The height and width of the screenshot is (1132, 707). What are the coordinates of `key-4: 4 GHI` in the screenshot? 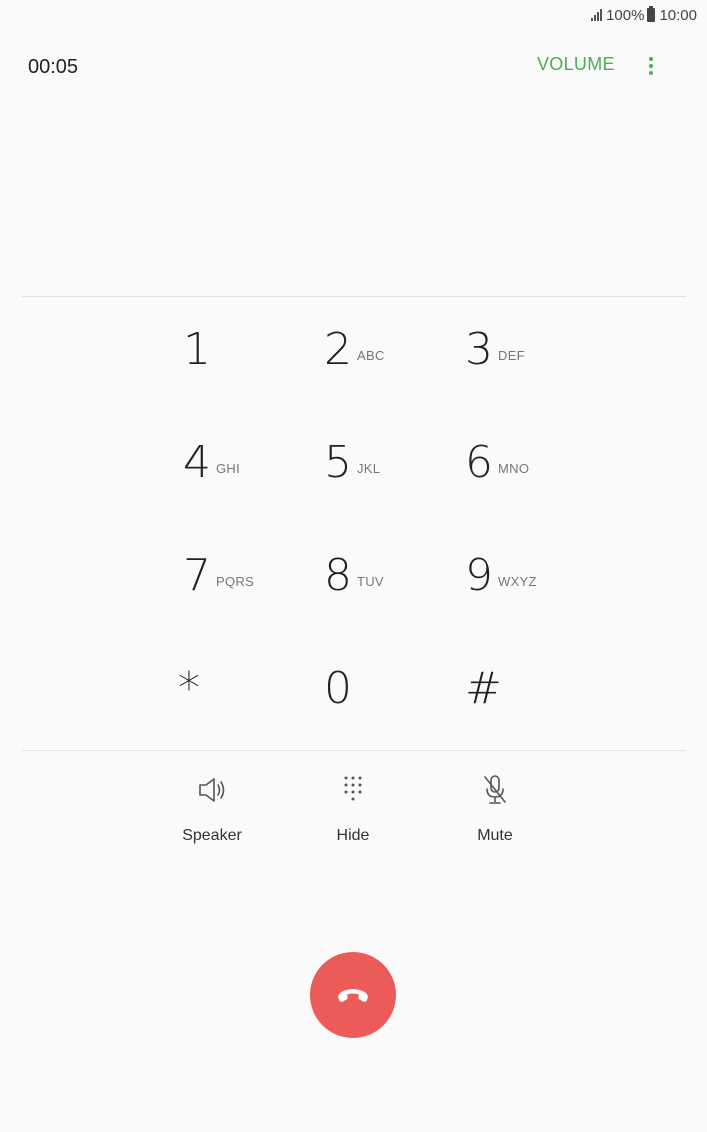 It's located at (233, 451).